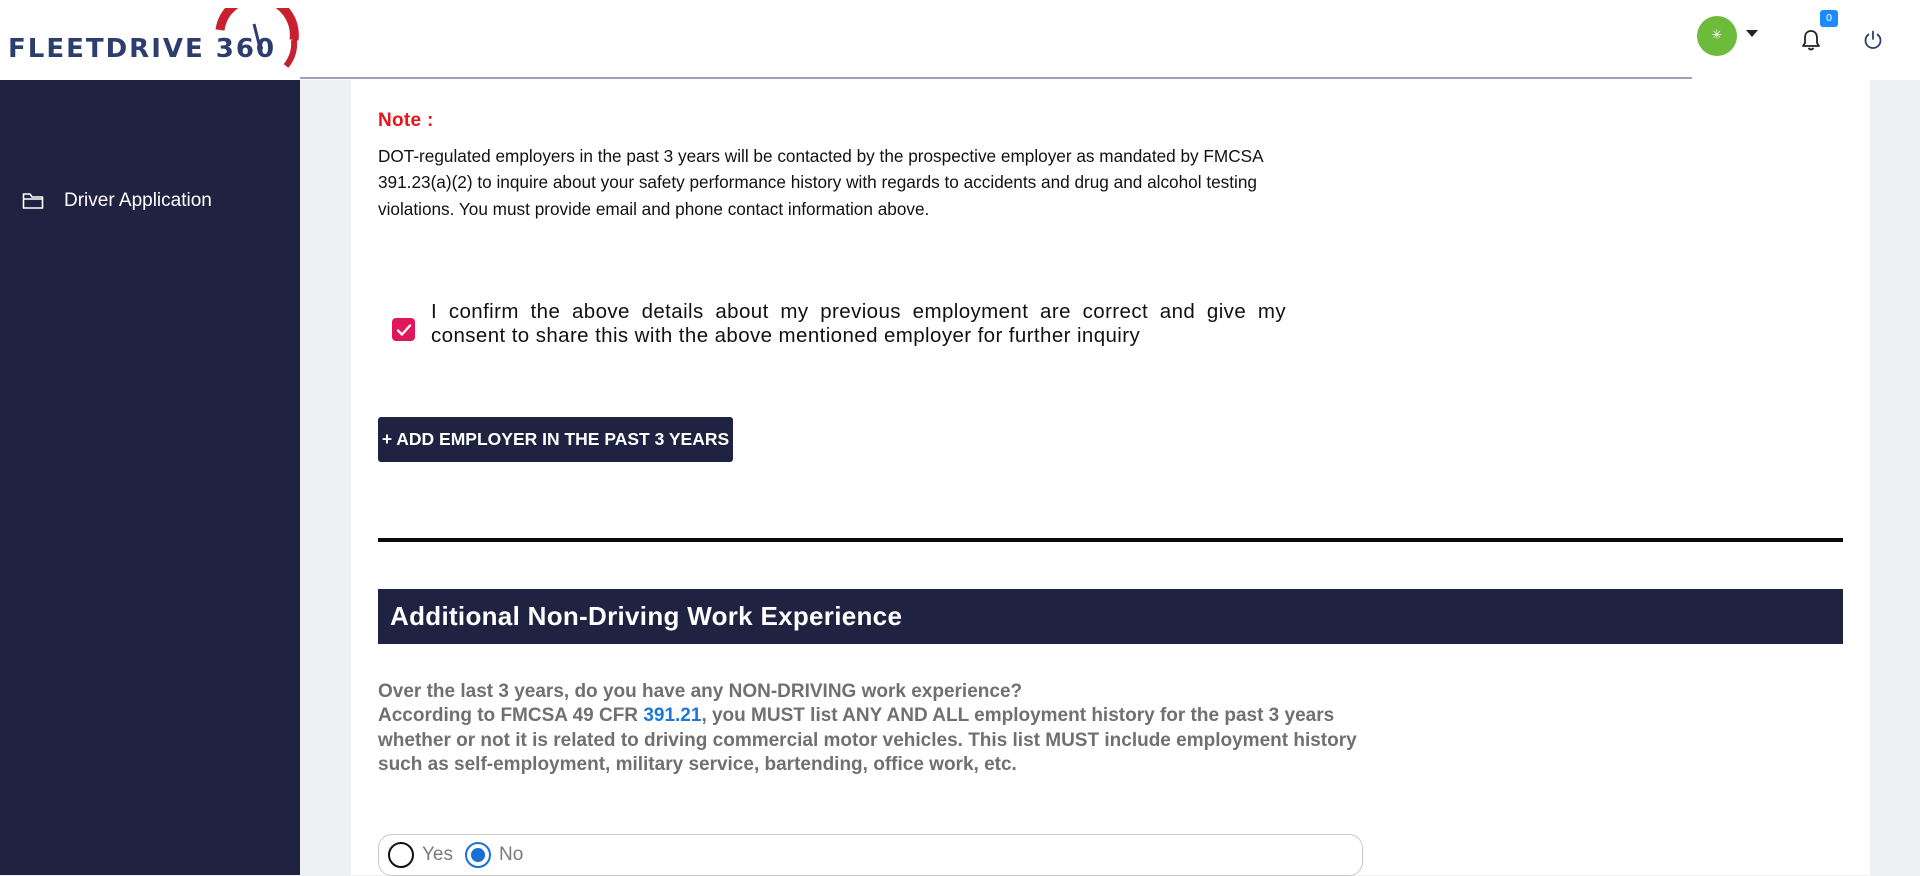  What do you see at coordinates (33, 201) in the screenshot?
I see `folder-icon` at bounding box center [33, 201].